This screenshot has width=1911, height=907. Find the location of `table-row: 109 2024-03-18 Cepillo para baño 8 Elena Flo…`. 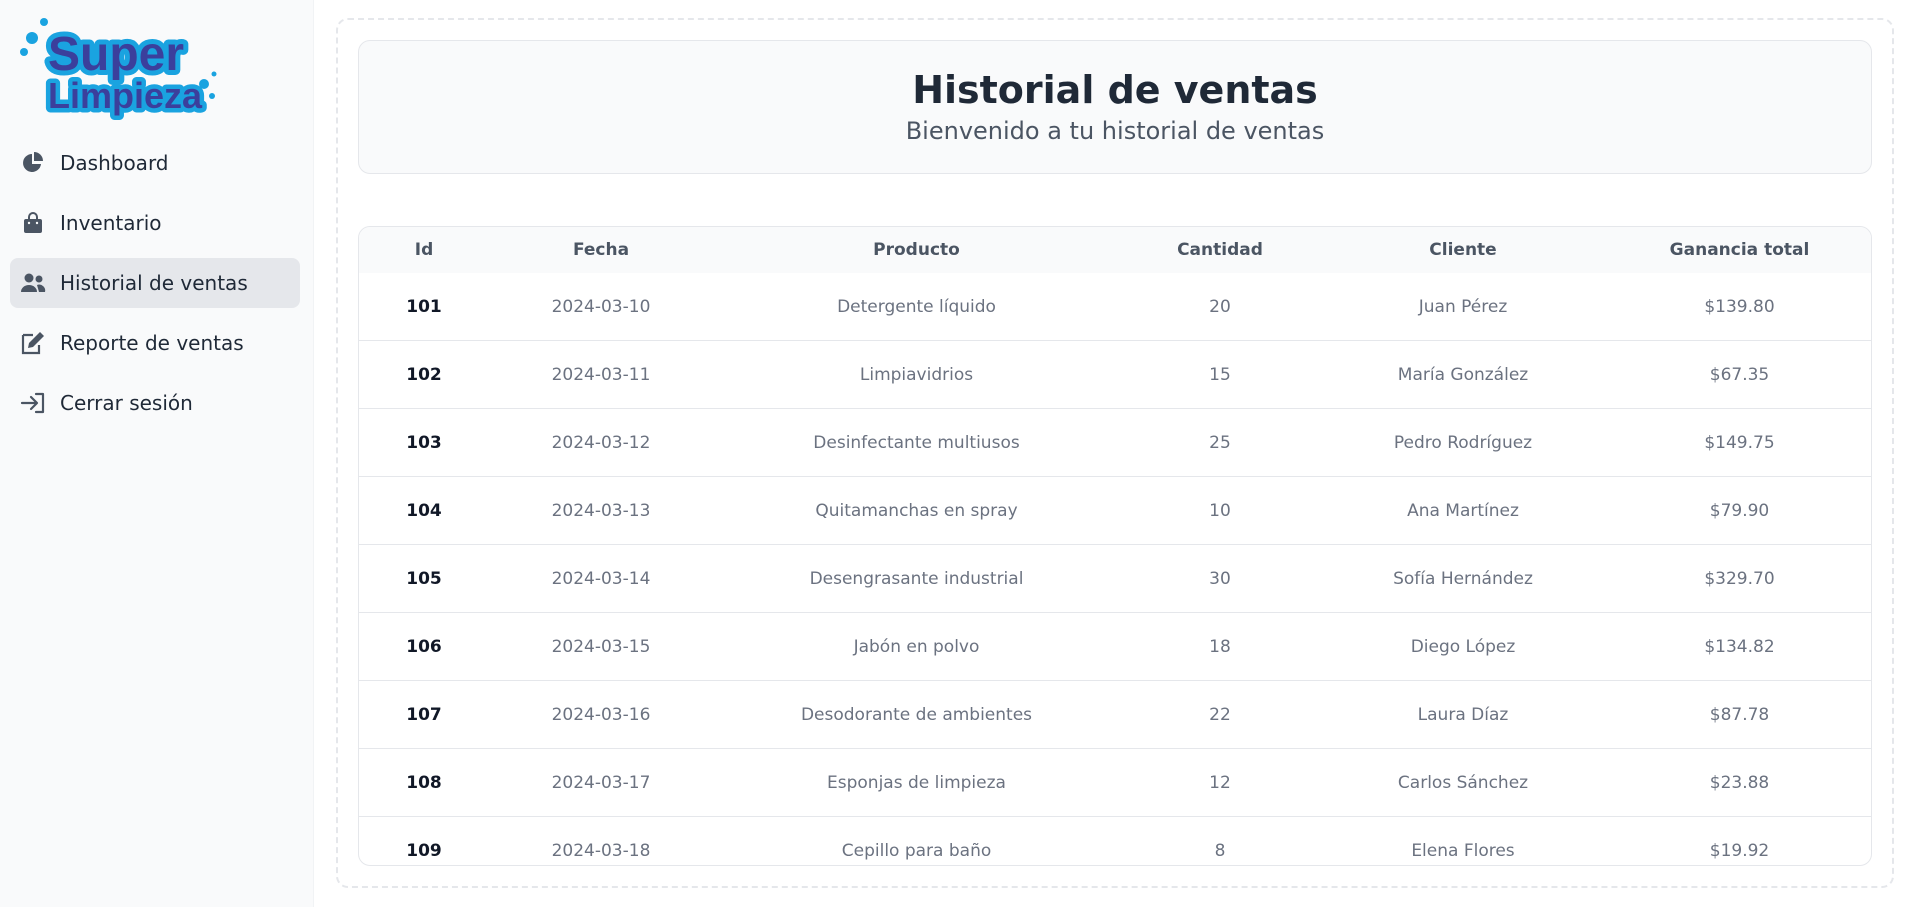

table-row: 109 2024-03-18 Cepillo para baño 8 Elena Flo… is located at coordinates (1115, 840).